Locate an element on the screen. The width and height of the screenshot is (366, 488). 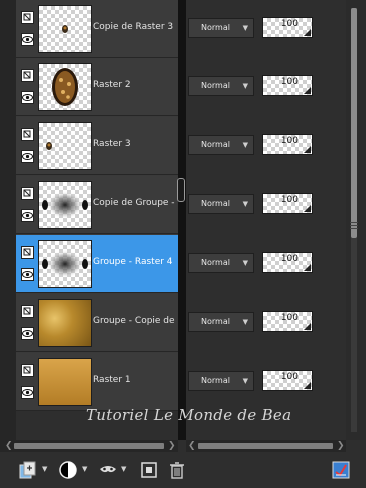
layer-name: Copie de Raster 3 is located at coordinates (133, 27).